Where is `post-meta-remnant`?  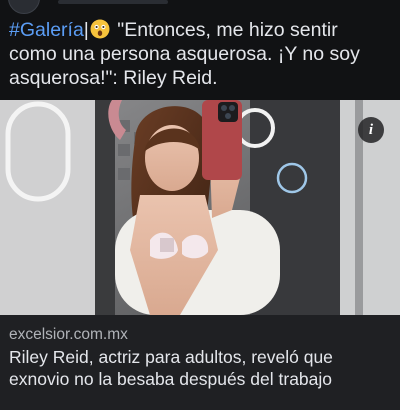 post-meta-remnant is located at coordinates (113, 2).